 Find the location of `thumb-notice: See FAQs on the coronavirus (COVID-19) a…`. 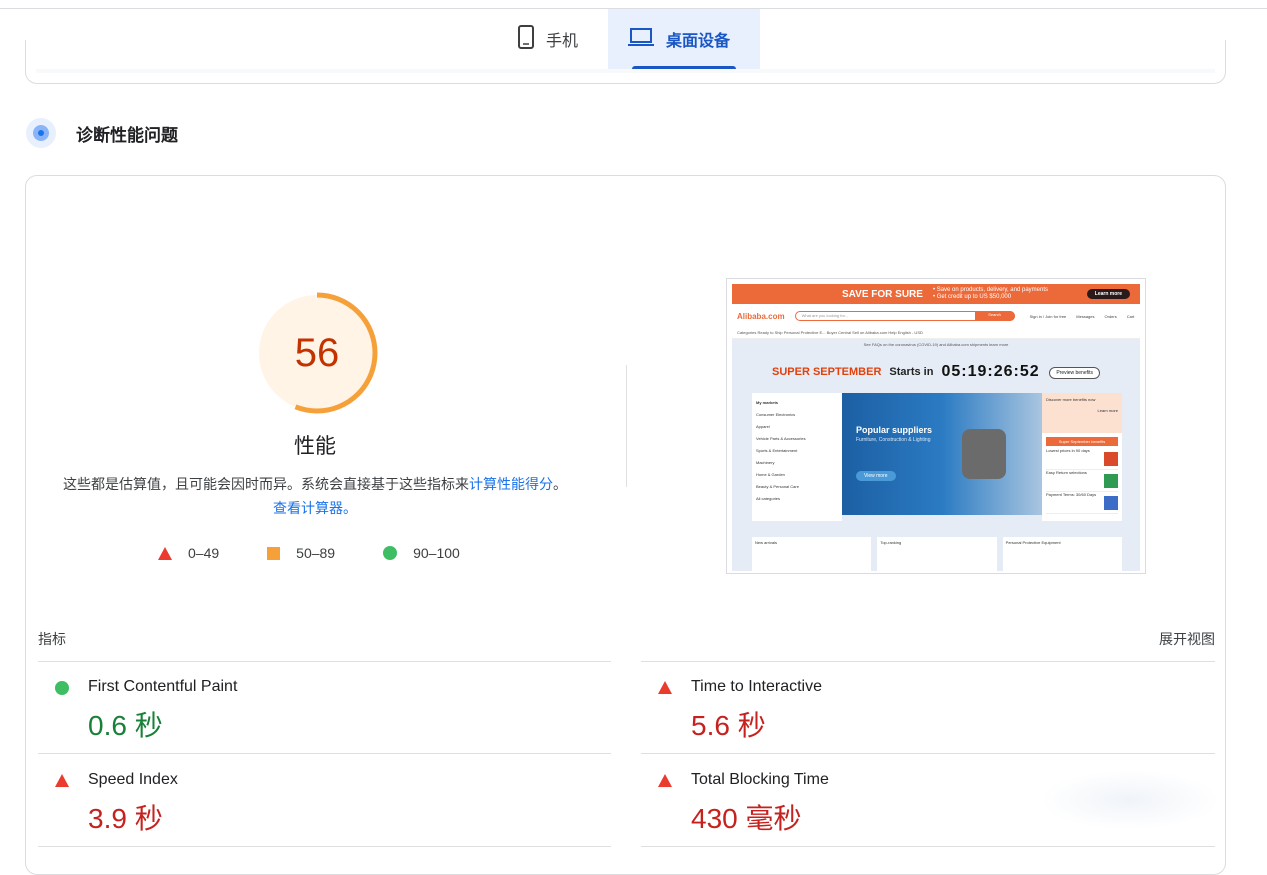

thumb-notice: See FAQs on the coronavirus (COVID-19) a… is located at coordinates (936, 344).